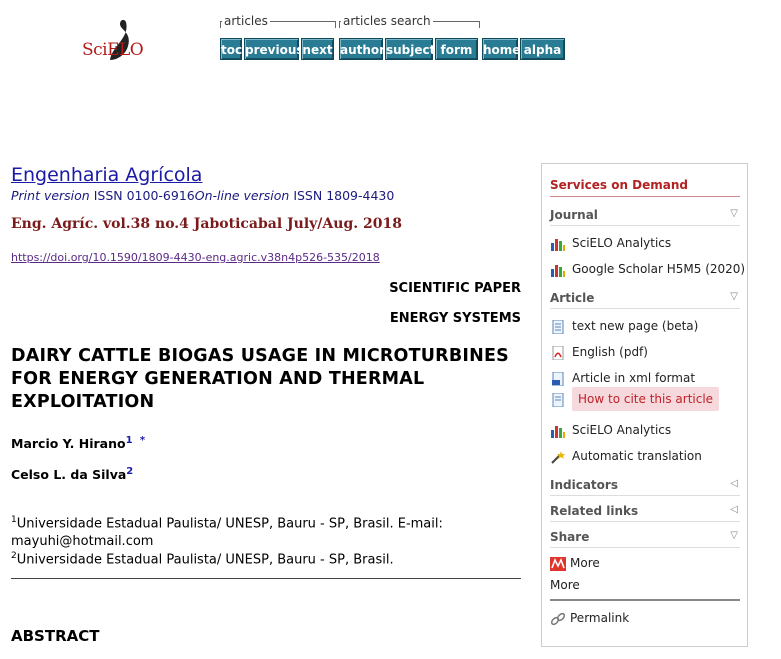 This screenshot has height=659, width=781. I want to click on share-more-button: More, so click(575, 563).